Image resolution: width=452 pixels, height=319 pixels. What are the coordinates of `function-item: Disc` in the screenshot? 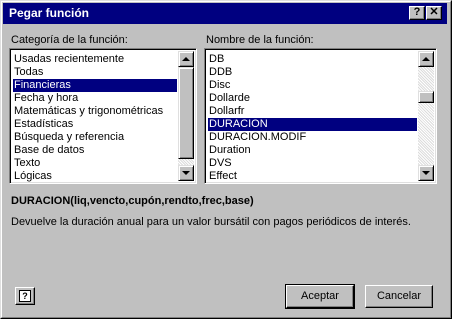 It's located at (312, 85).